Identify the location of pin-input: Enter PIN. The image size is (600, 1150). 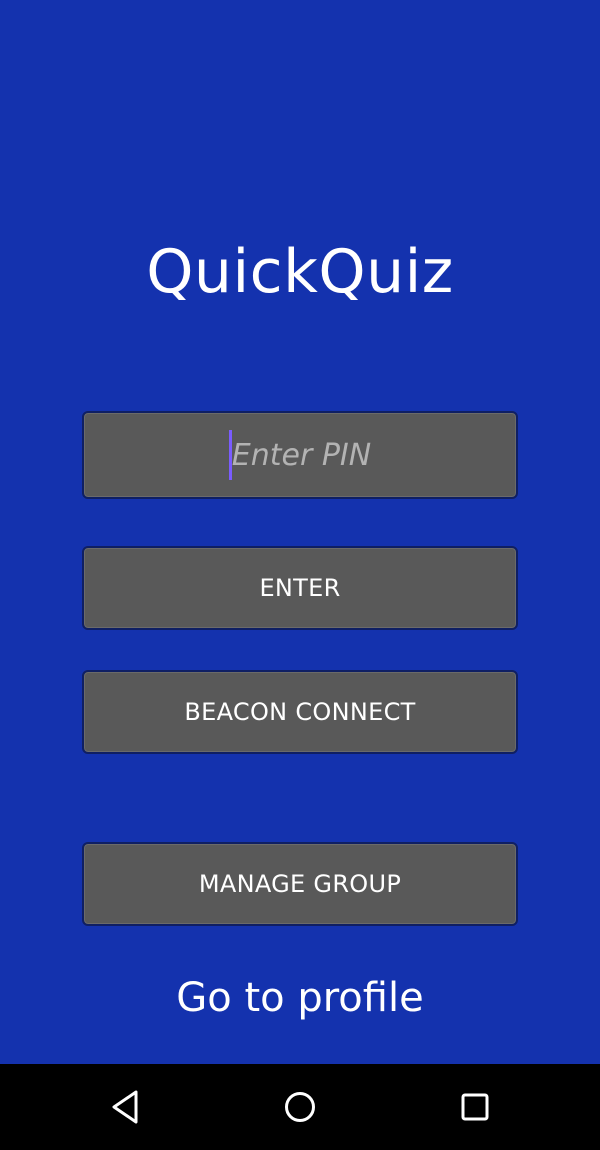
(300, 455).